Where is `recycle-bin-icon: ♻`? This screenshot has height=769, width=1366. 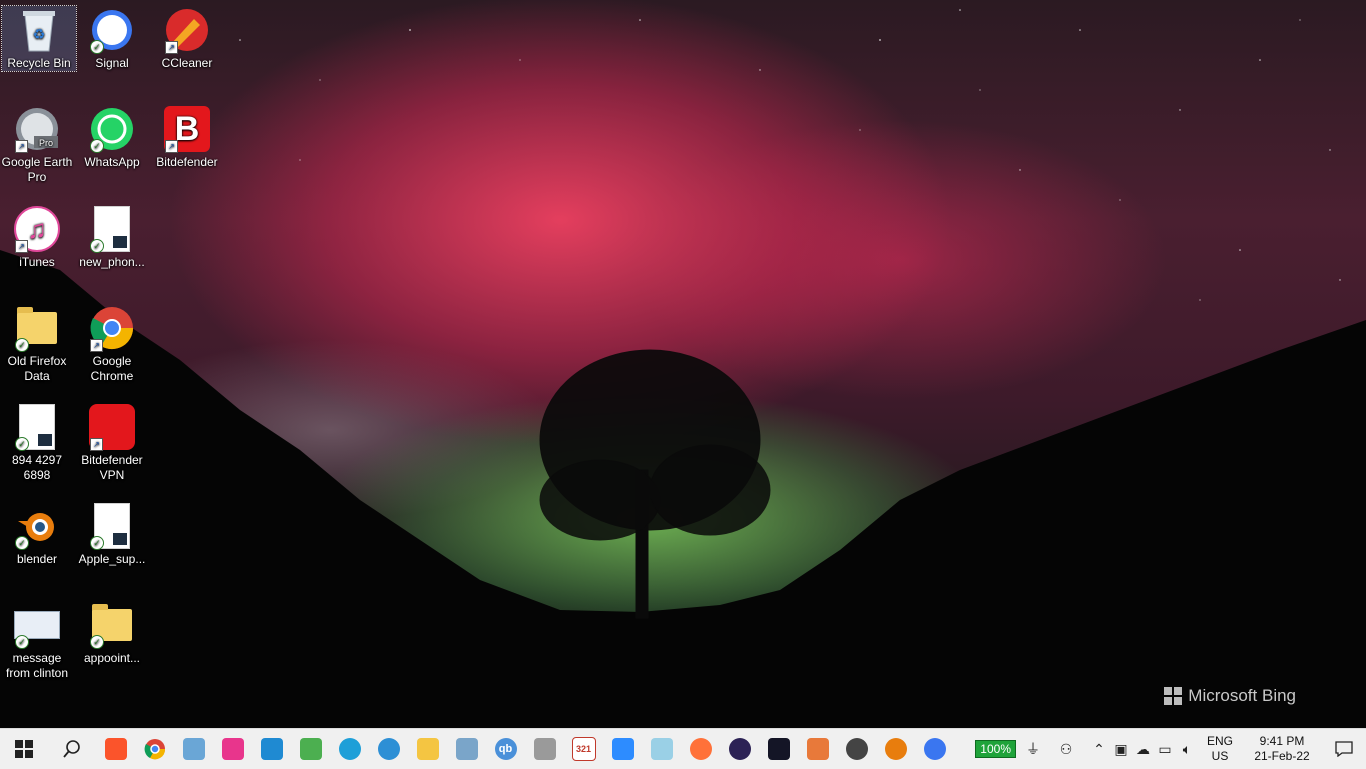
recycle-bin-icon: ♻ is located at coordinates (39, 30).